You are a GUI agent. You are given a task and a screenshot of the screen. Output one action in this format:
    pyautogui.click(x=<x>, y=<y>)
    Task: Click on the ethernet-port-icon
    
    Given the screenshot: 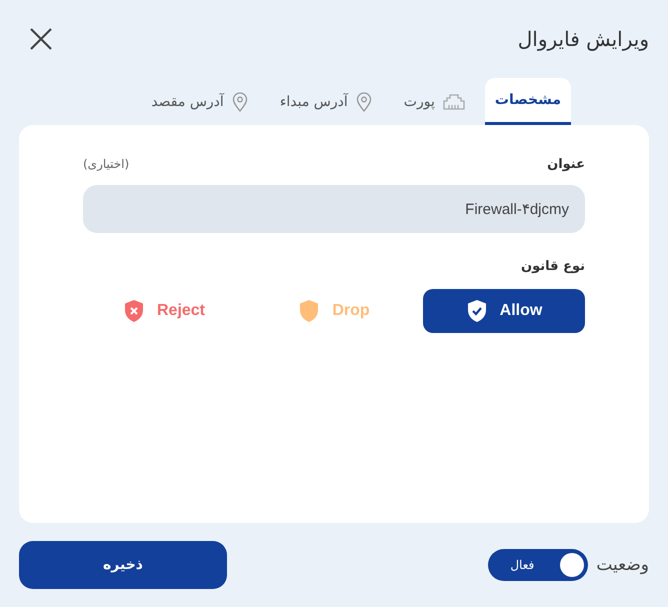 What is the action you would take?
    pyautogui.click(x=453, y=102)
    